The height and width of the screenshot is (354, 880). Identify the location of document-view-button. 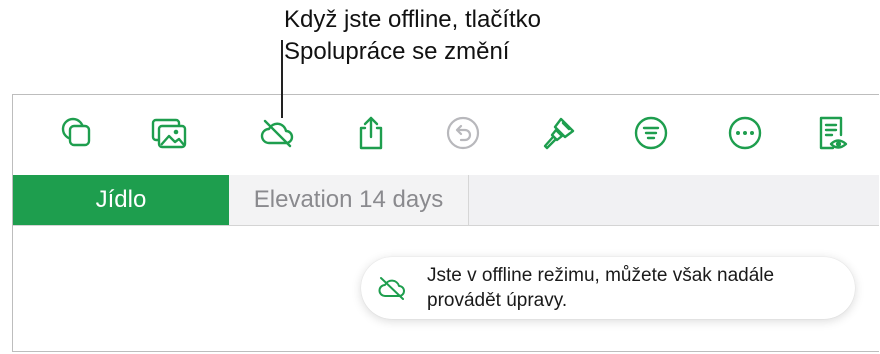
(831, 133).